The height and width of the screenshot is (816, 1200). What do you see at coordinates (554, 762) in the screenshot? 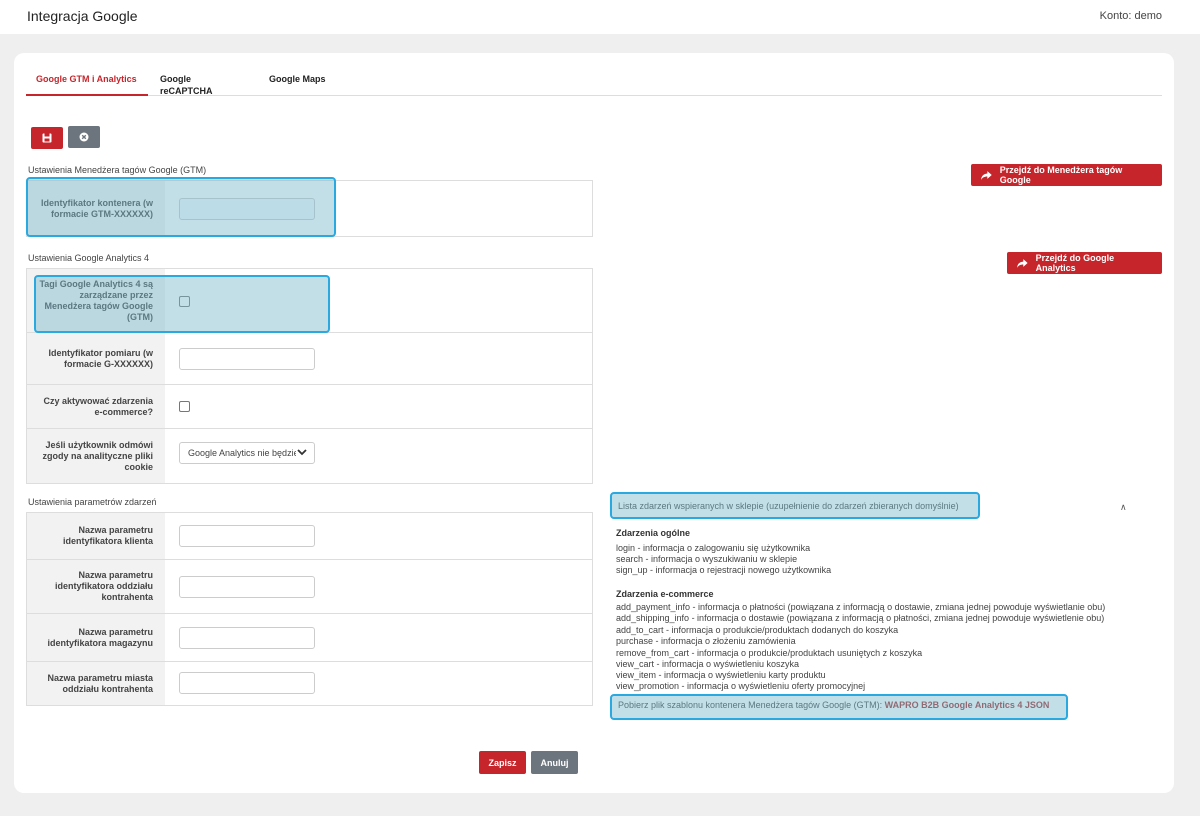
I see `cancel-button: Anuluj` at bounding box center [554, 762].